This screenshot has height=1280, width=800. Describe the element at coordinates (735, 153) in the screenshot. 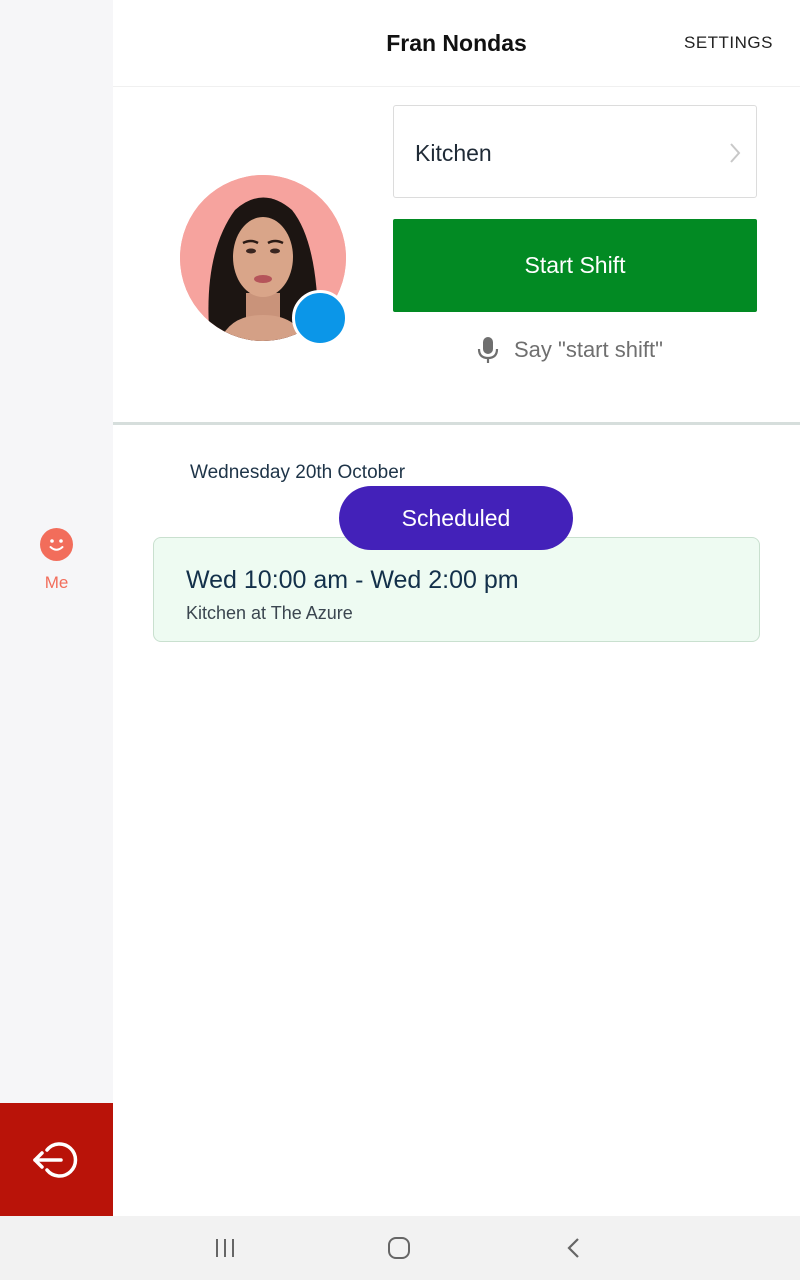

I see `chevron-right-icon` at that location.